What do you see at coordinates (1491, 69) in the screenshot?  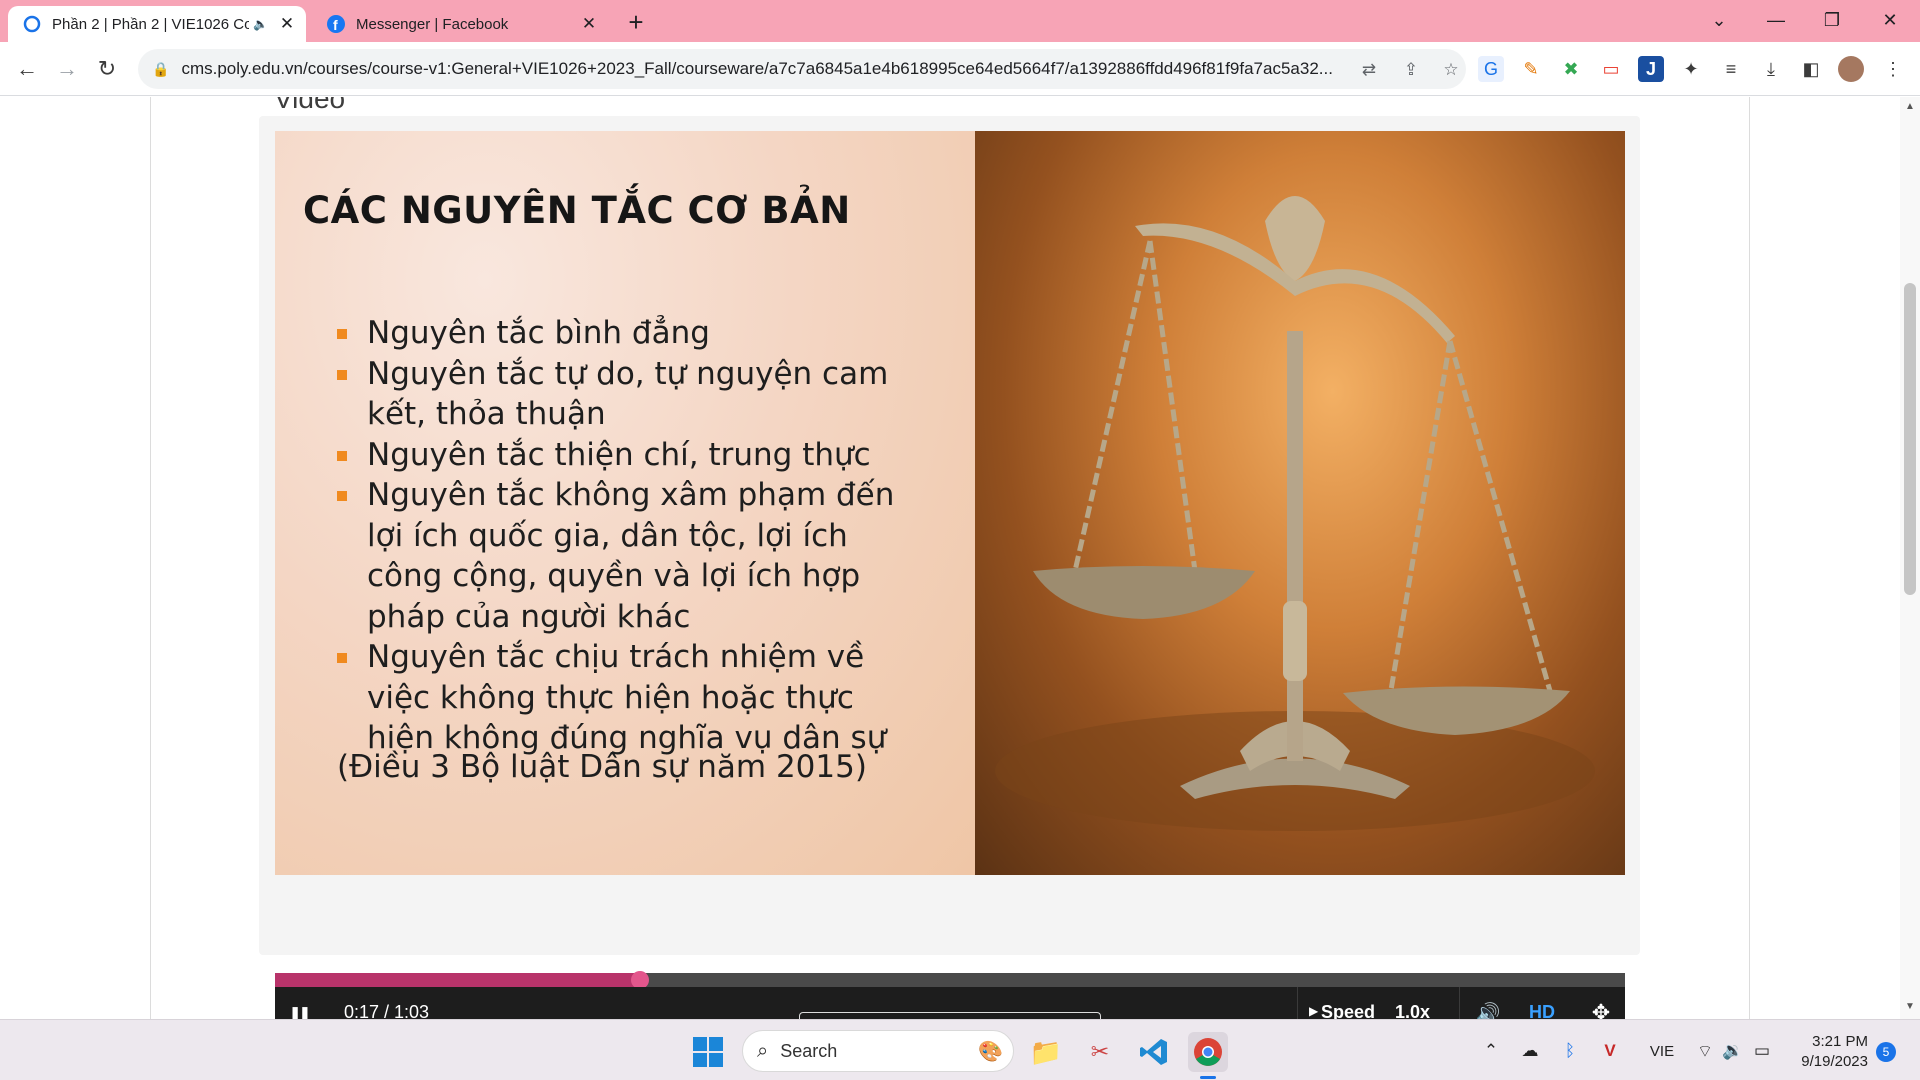 I see `google-translate-extension-icon: G` at bounding box center [1491, 69].